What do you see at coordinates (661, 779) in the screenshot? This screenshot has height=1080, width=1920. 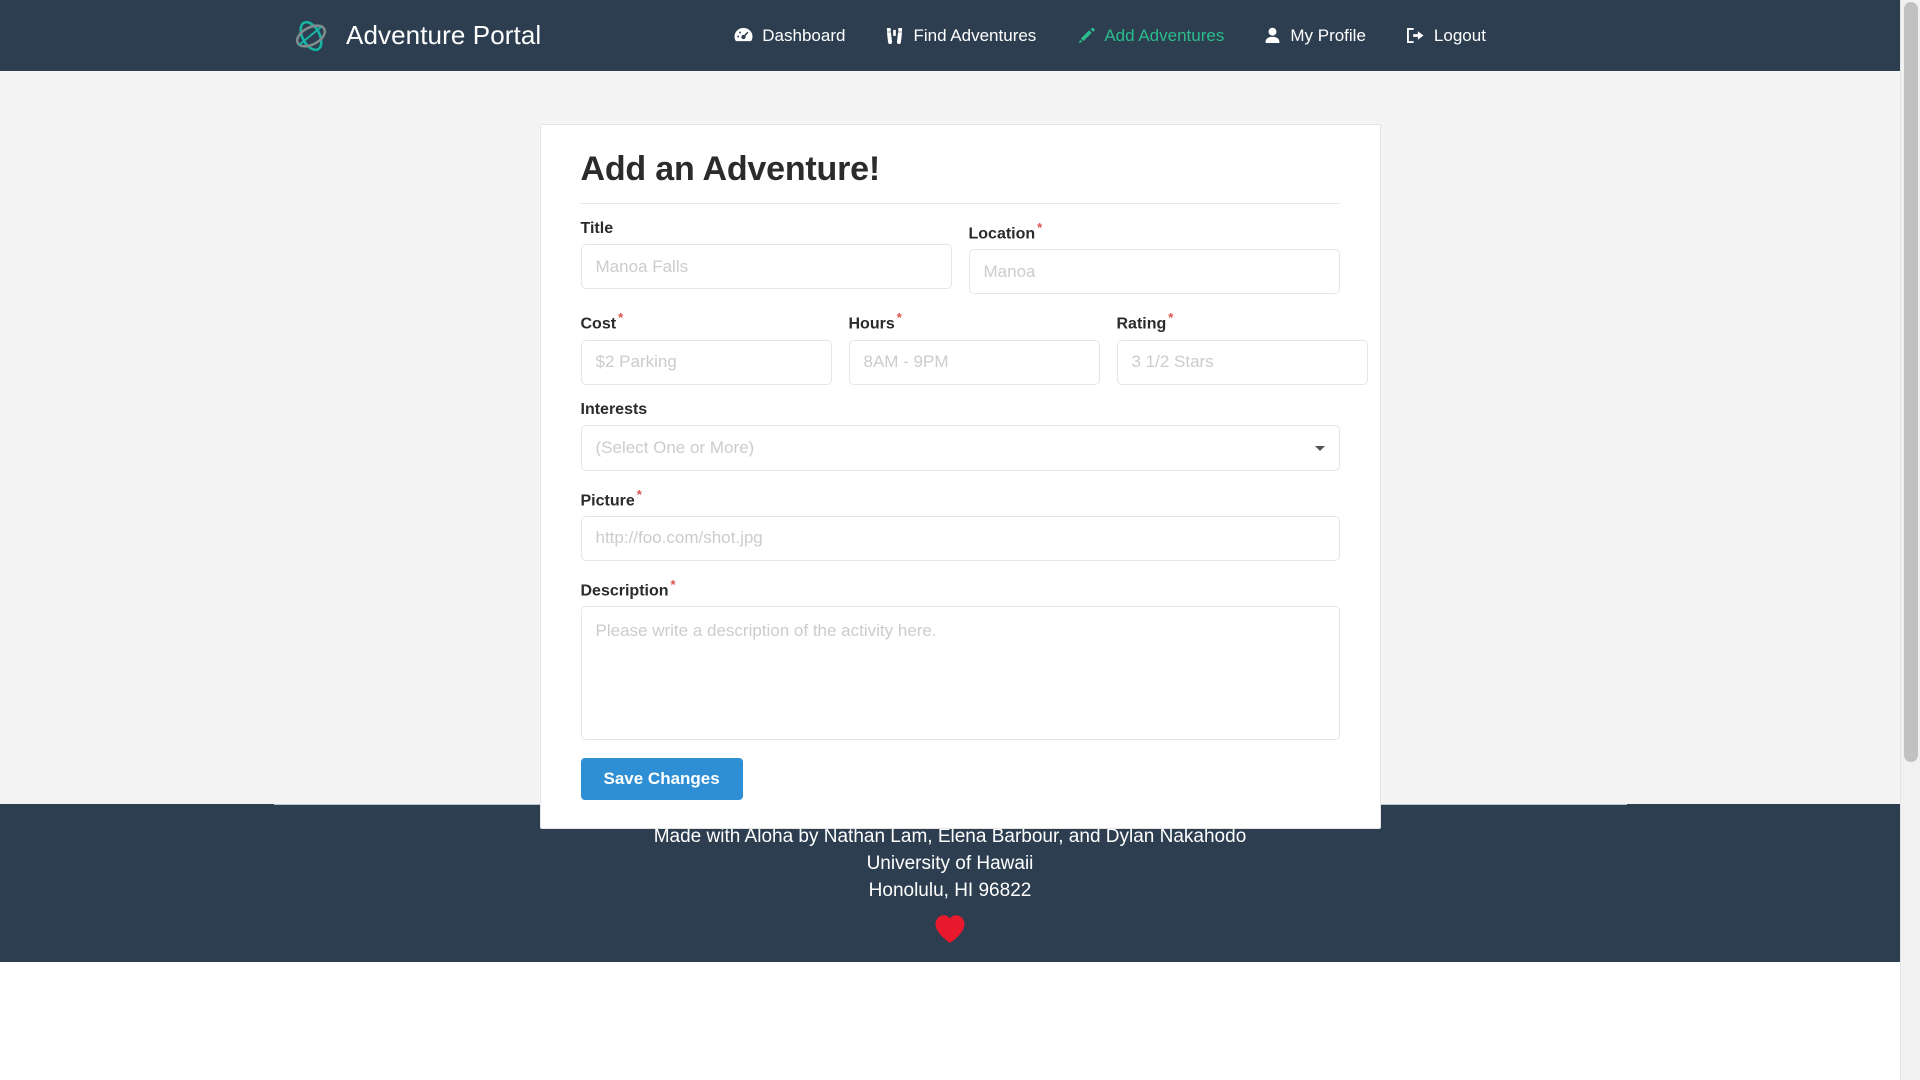 I see `save-changes-button: Save Changes` at bounding box center [661, 779].